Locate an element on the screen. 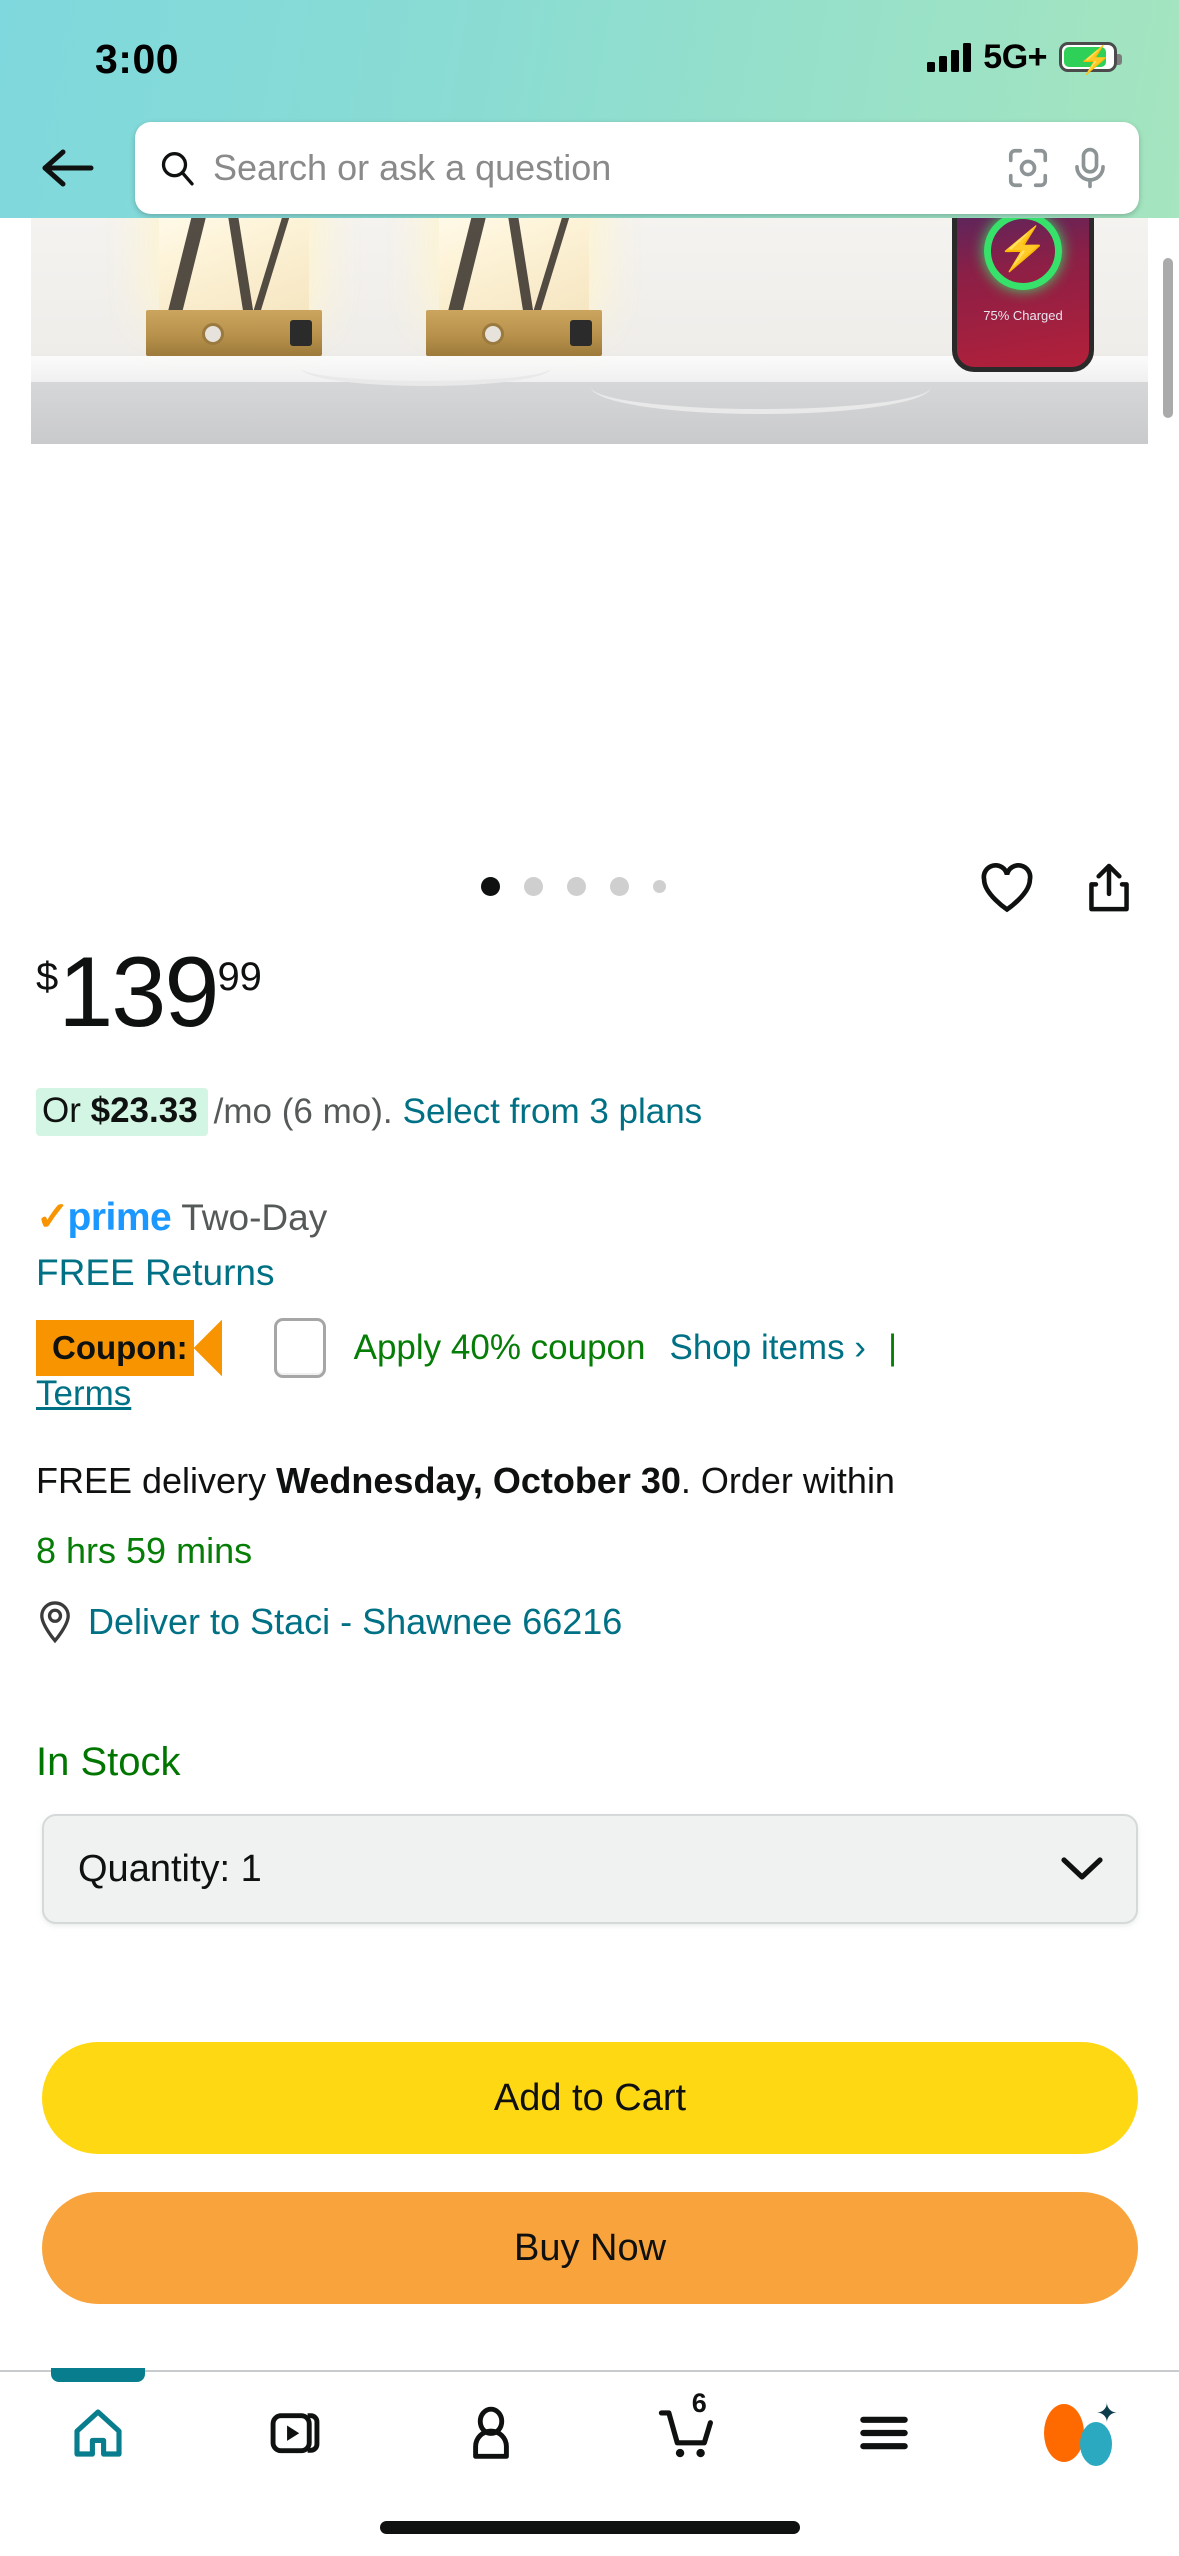  coupon-badge: Coupon: is located at coordinates (129, 1348).